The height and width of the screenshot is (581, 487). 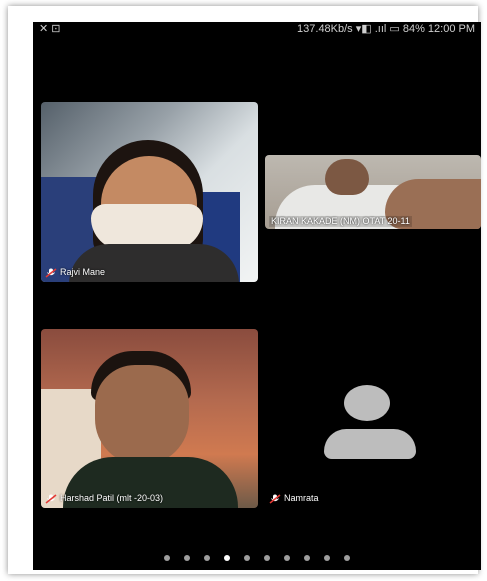 I want to click on participant-tile-rajvi: Rajvi Mane, so click(x=149, y=192).